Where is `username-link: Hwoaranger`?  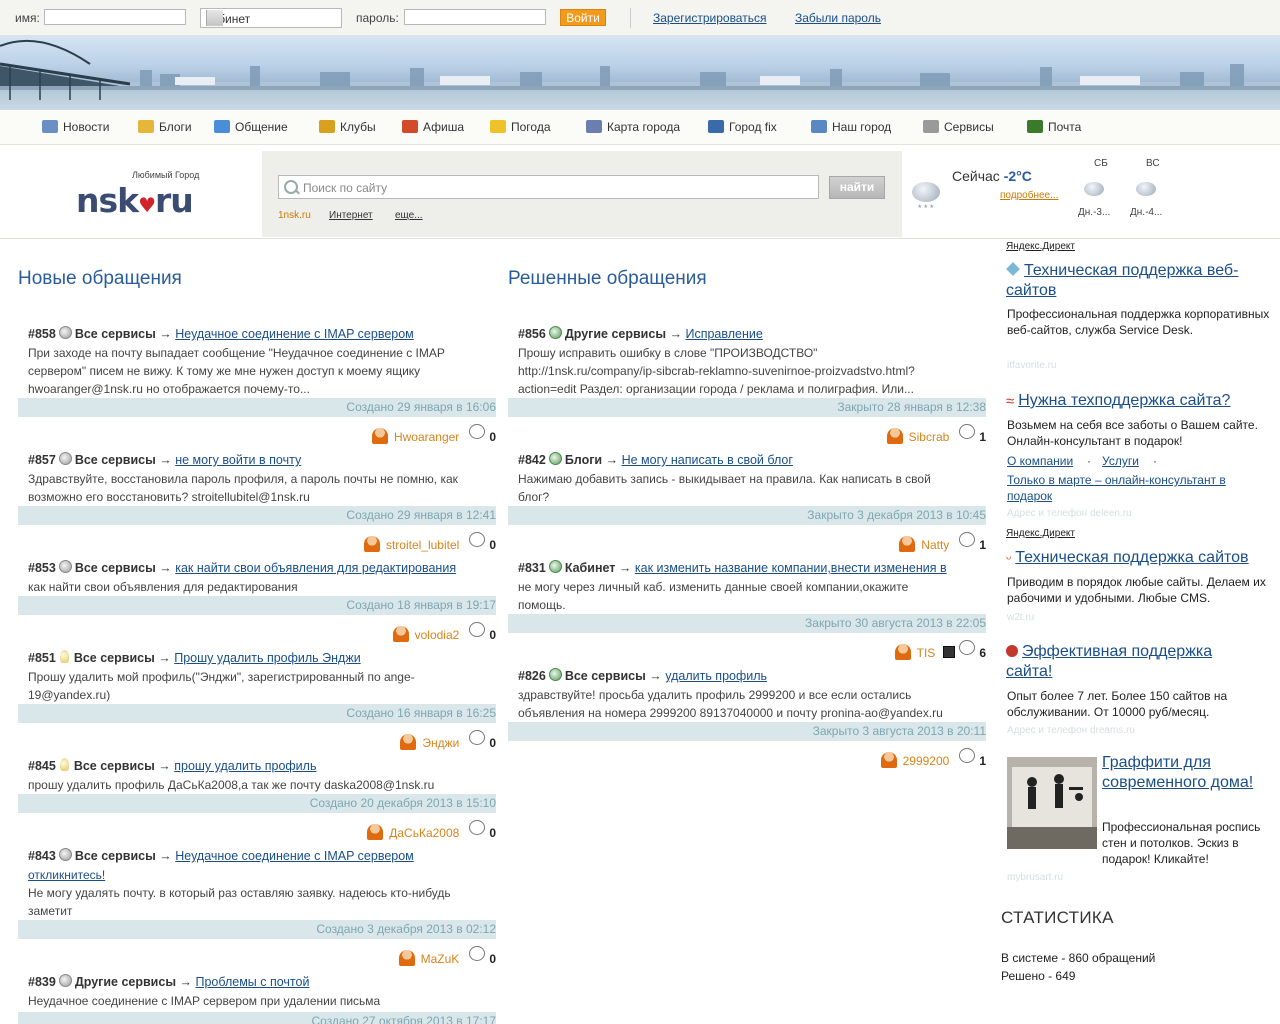
username-link: Hwoaranger is located at coordinates (426, 437).